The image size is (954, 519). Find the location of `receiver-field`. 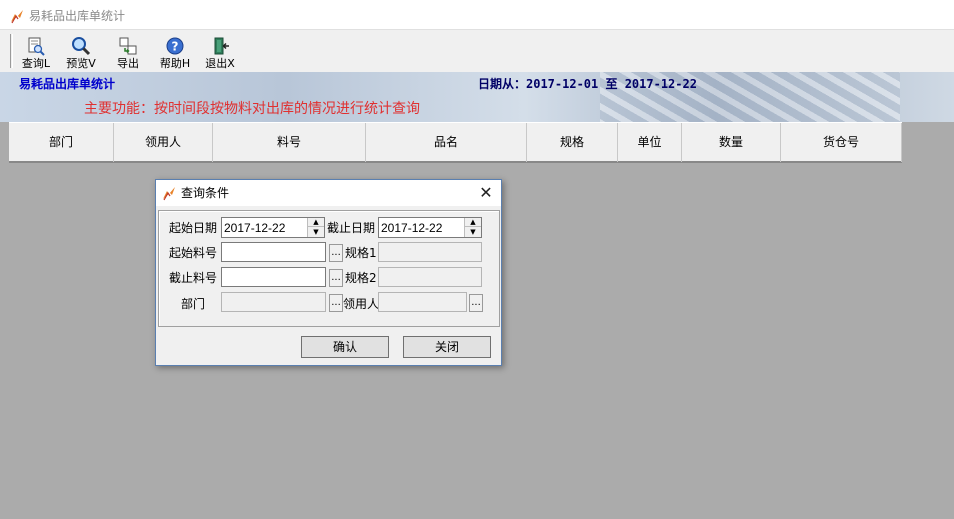

receiver-field is located at coordinates (422, 302).